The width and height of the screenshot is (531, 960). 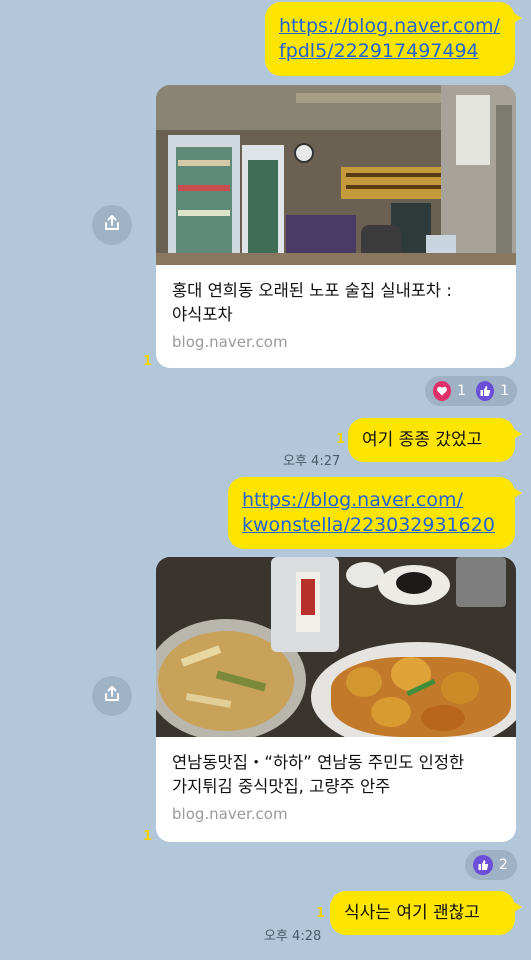 What do you see at coordinates (336, 647) in the screenshot?
I see `card-2-thumbnail` at bounding box center [336, 647].